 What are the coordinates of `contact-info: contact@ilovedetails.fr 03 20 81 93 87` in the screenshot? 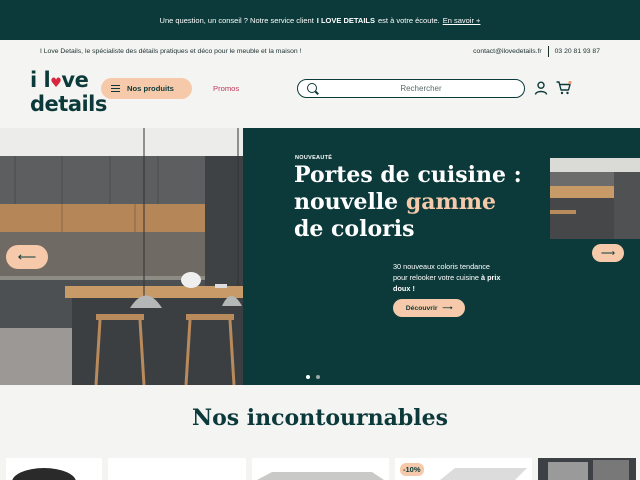 It's located at (536, 51).